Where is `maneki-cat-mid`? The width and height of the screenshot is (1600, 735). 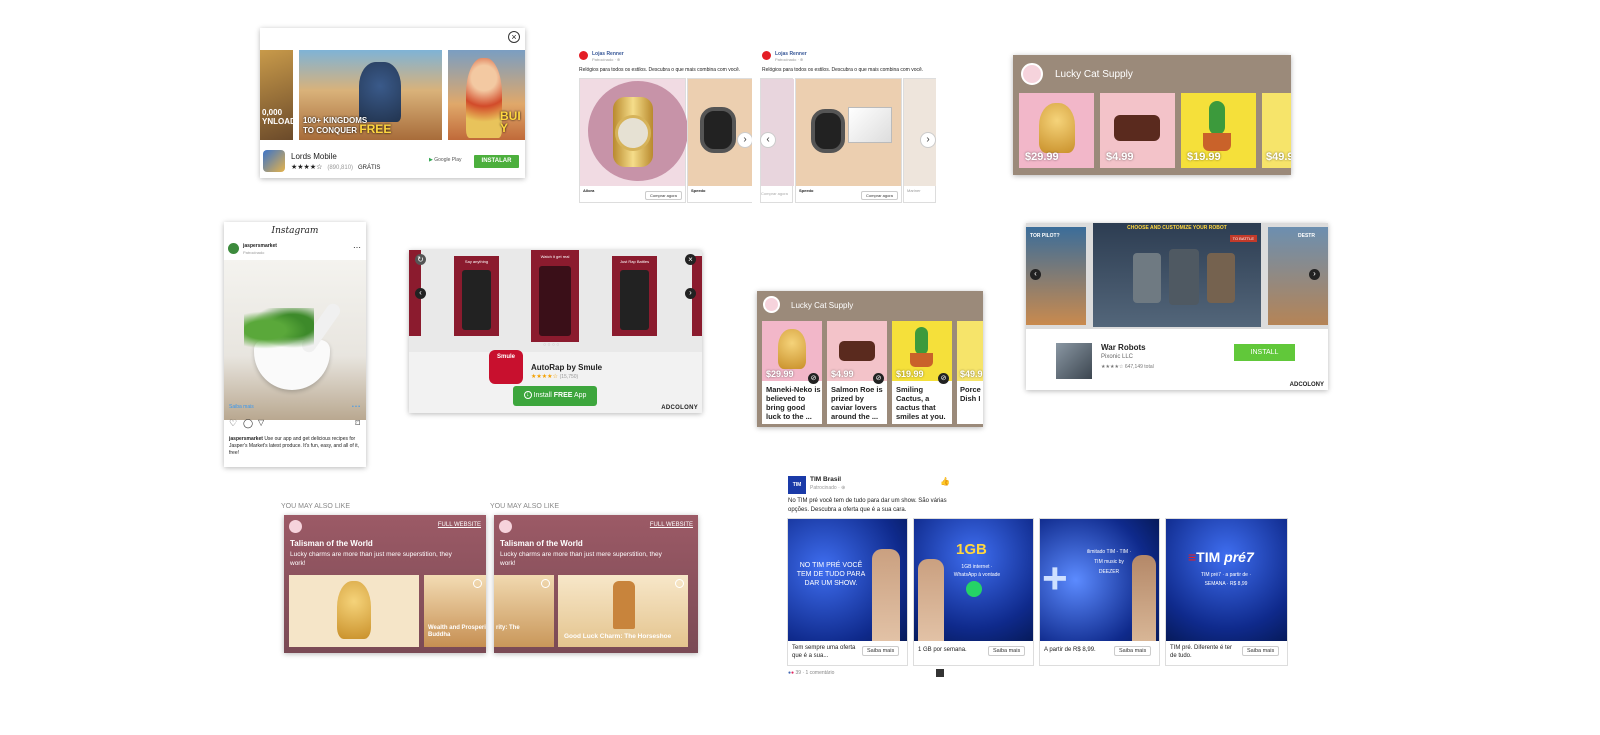
maneki-cat-mid is located at coordinates (792, 349).